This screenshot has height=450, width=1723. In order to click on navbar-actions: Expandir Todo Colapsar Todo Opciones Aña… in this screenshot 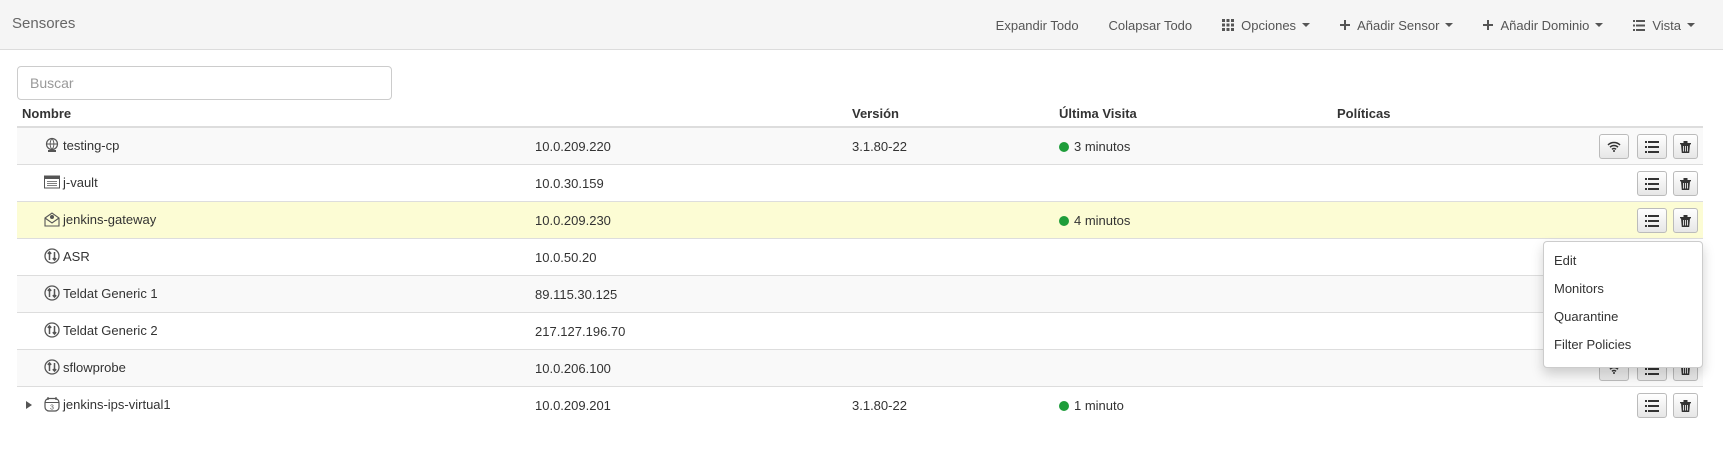, I will do `click(1352, 25)`.